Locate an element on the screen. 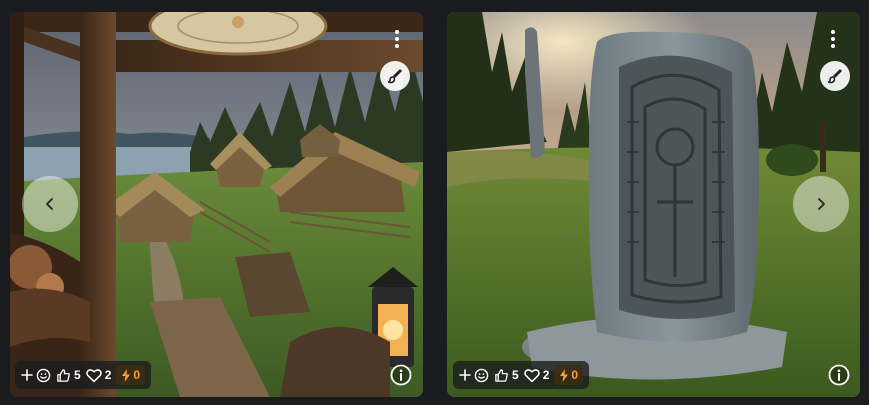 Image resolution: width=869 pixels, height=405 pixels. chevron-right-icon is located at coordinates (821, 204).